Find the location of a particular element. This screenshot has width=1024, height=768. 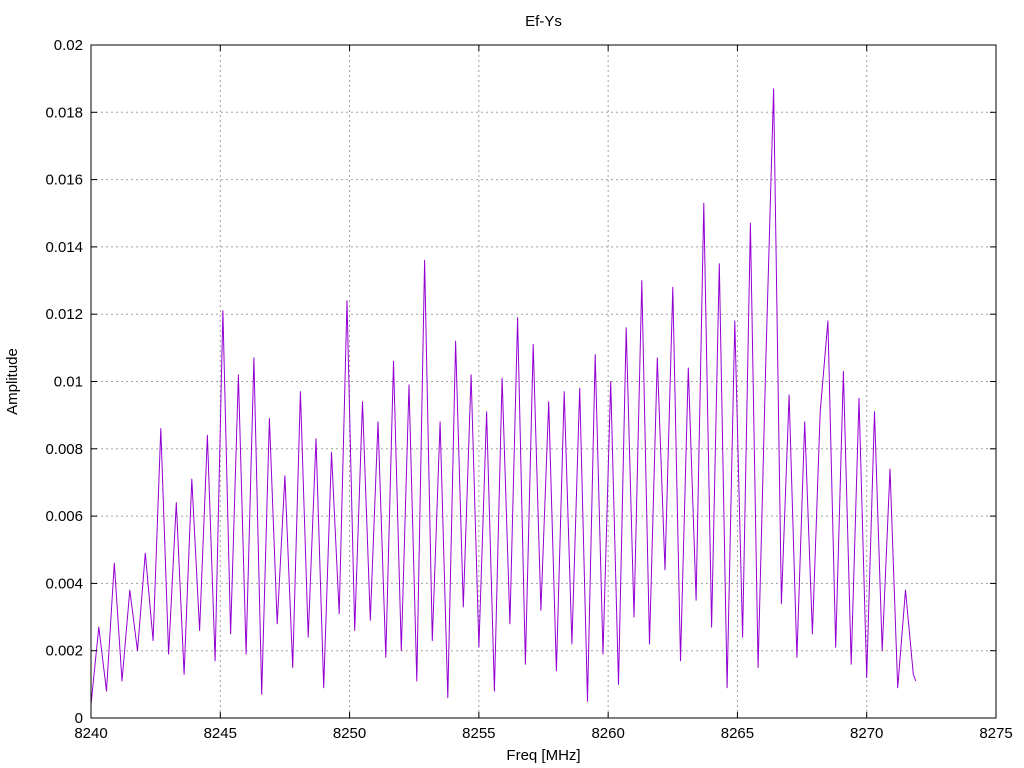

x-tick-label: 8265 is located at coordinates (737, 733).